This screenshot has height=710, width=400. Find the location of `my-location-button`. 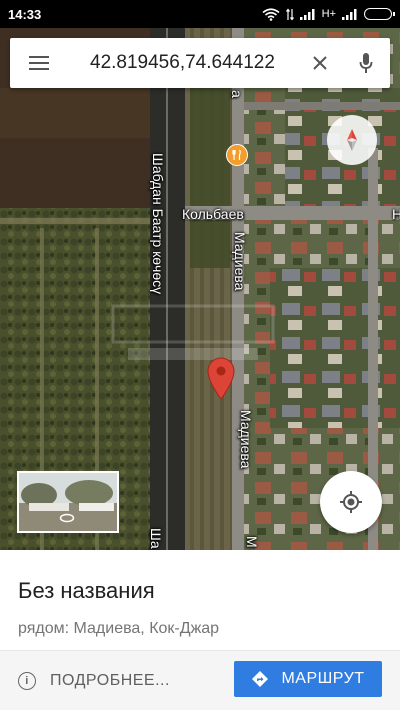

my-location-button is located at coordinates (351, 502).